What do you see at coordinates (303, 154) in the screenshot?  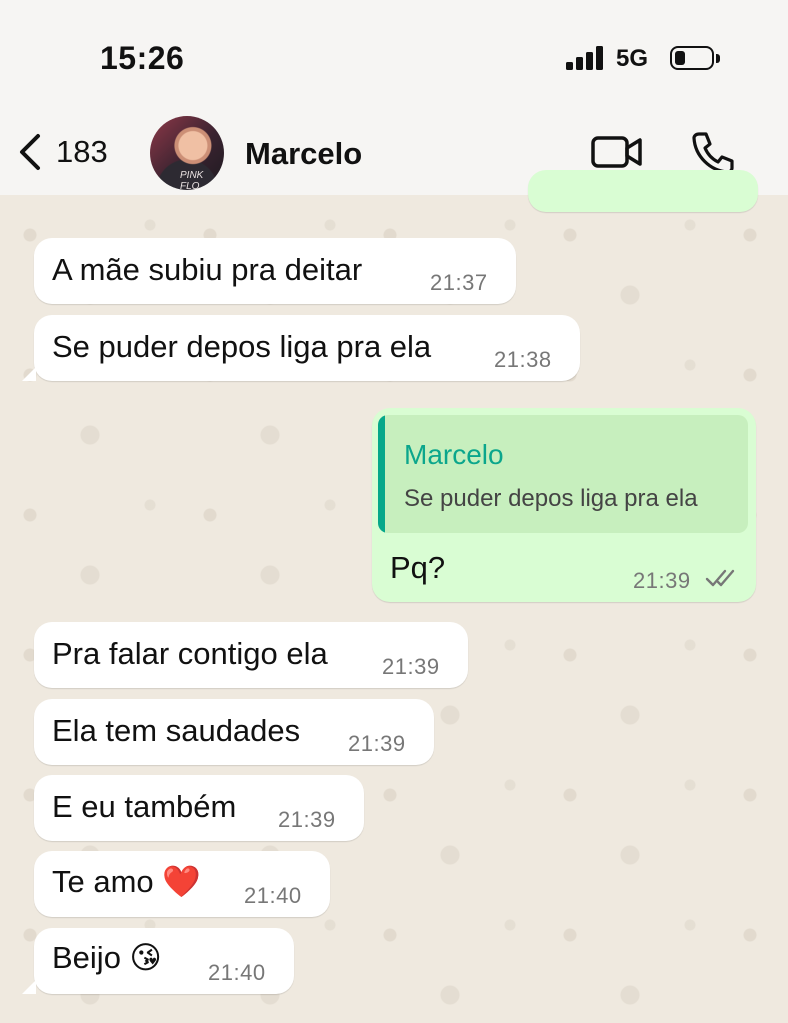 I see `contact-name: Marcelo` at bounding box center [303, 154].